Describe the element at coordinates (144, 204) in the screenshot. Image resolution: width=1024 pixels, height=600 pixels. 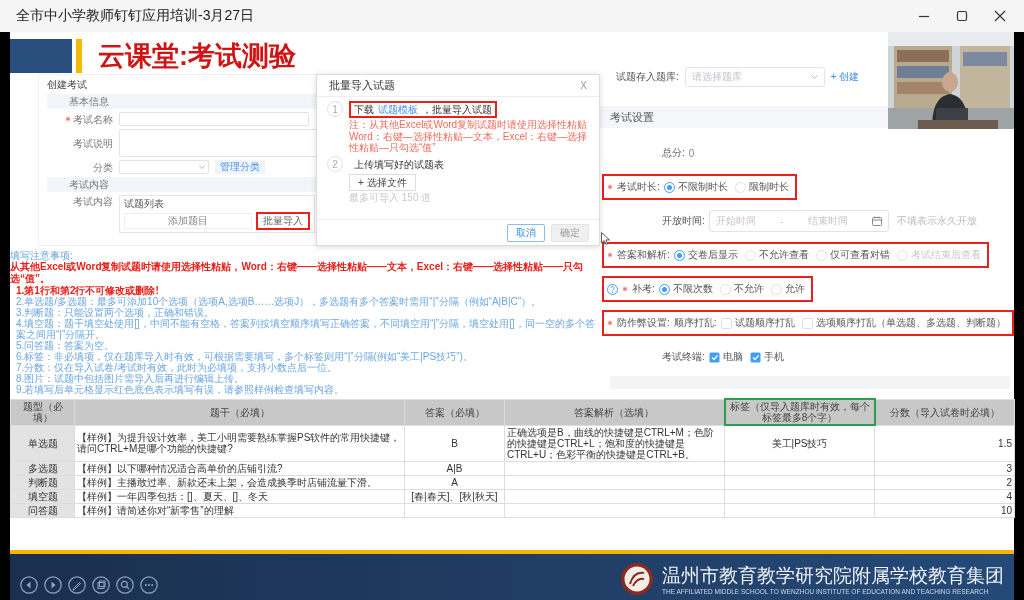
I see `list-title: 试题列表` at that location.